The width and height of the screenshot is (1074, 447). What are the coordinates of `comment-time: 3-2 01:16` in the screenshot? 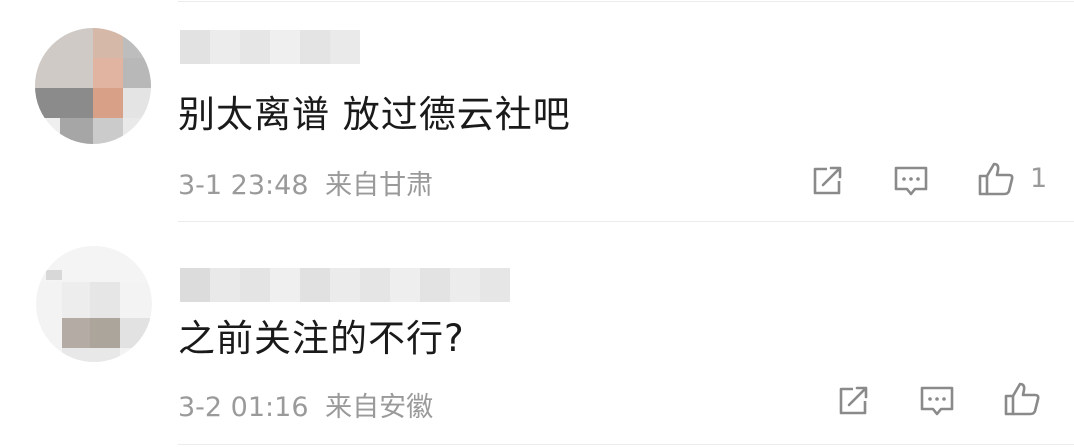 It's located at (243, 407).